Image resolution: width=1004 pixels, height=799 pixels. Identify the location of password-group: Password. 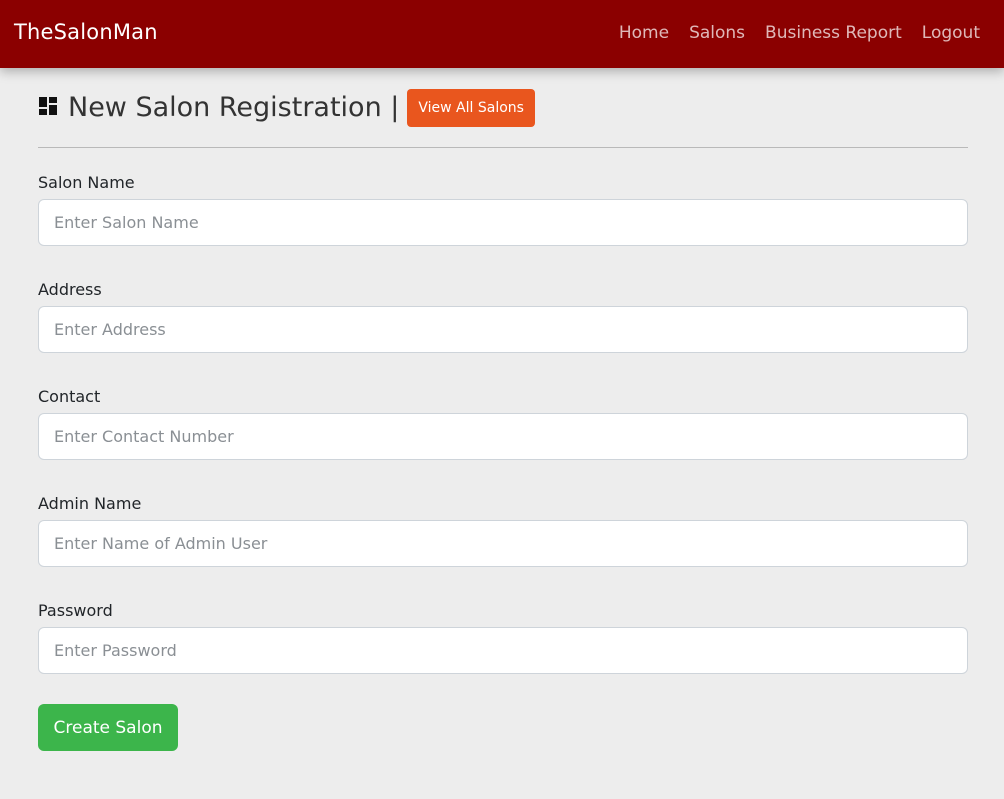
(503, 637).